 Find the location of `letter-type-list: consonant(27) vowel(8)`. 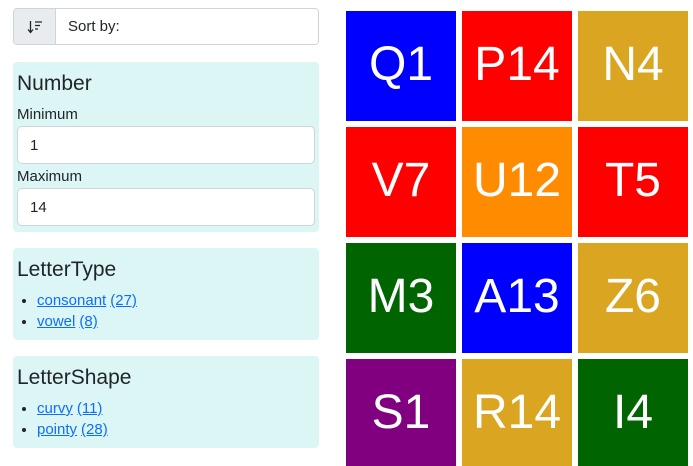

letter-type-list: consonant(27) vowel(8) is located at coordinates (166, 311).